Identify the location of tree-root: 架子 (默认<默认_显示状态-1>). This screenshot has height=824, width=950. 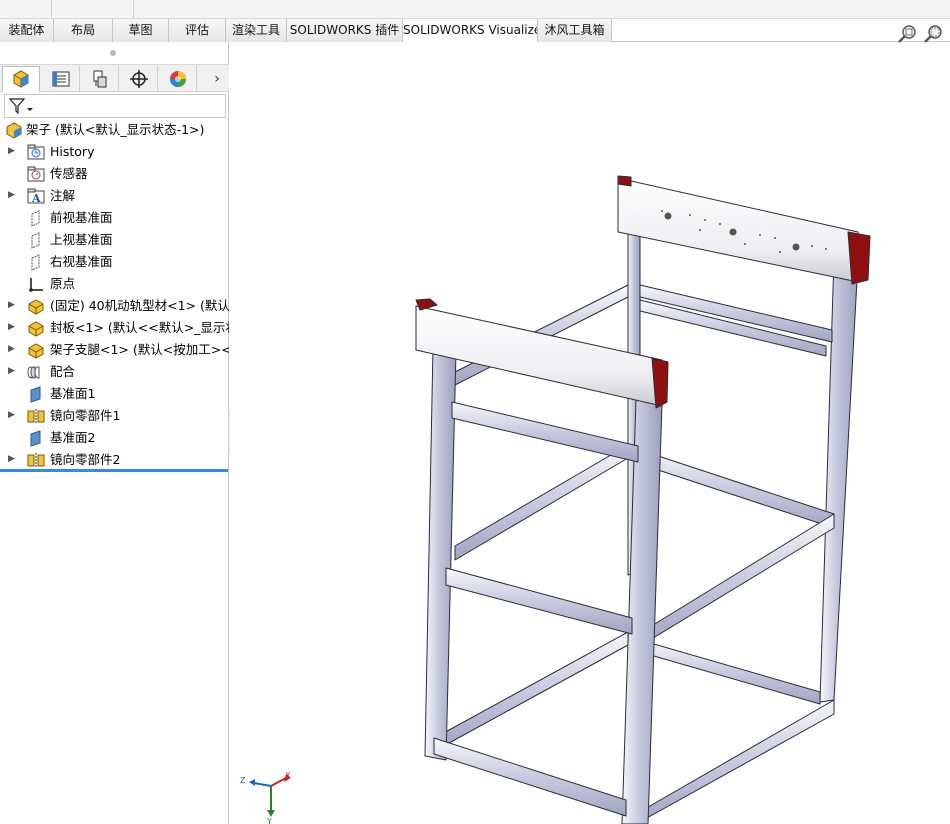
(114, 130).